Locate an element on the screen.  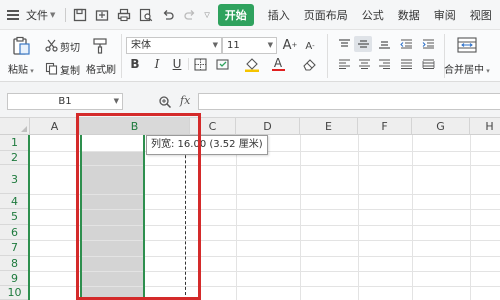
align-right-icon is located at coordinates (384, 64).